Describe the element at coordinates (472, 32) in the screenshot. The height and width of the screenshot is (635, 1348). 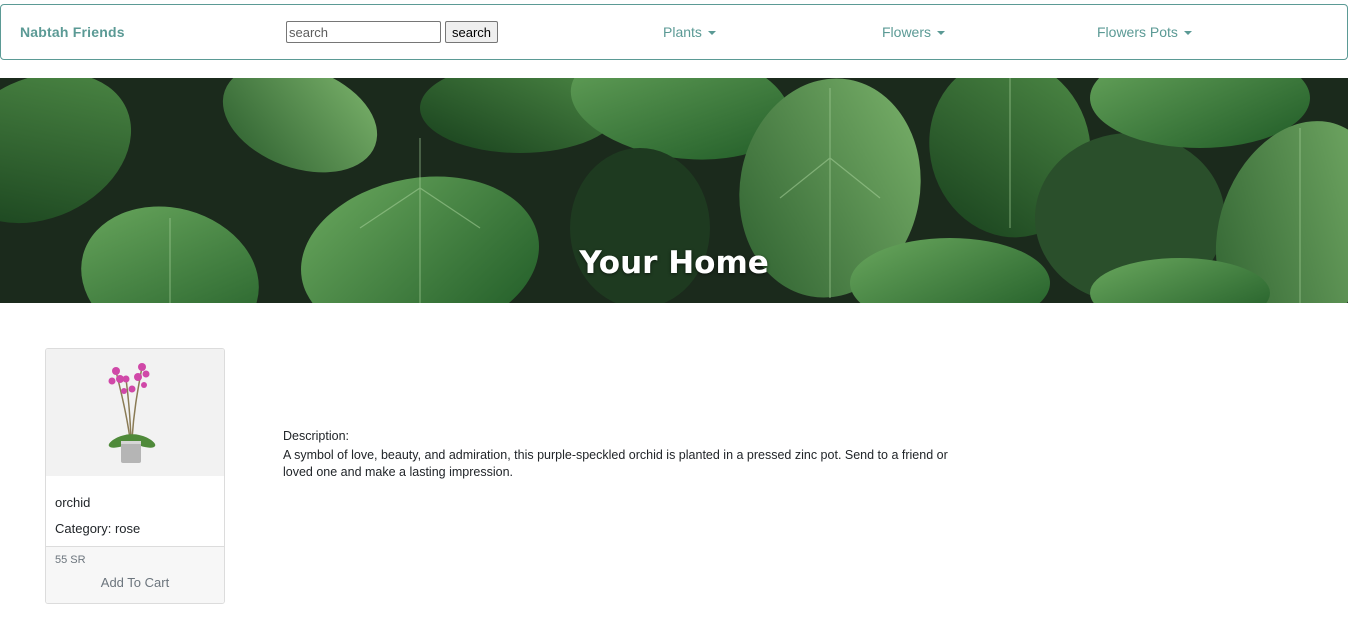
I see `search-button: search` at that location.